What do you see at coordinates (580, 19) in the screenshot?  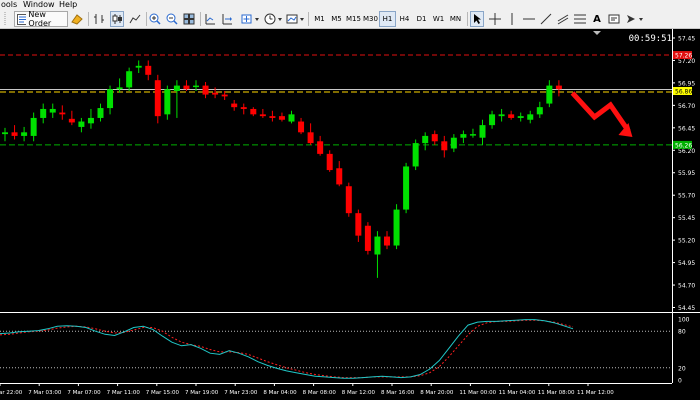 I see `fibonacci-icon` at bounding box center [580, 19].